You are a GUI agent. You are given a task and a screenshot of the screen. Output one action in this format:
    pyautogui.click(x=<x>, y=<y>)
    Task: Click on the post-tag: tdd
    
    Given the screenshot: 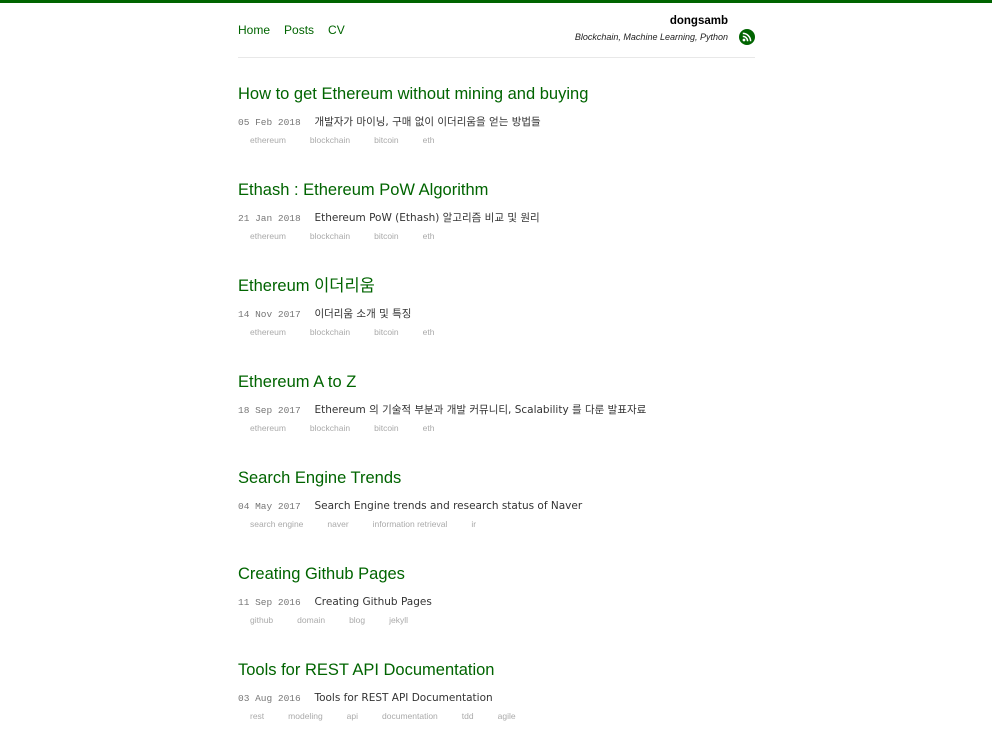 What is the action you would take?
    pyautogui.click(x=468, y=716)
    